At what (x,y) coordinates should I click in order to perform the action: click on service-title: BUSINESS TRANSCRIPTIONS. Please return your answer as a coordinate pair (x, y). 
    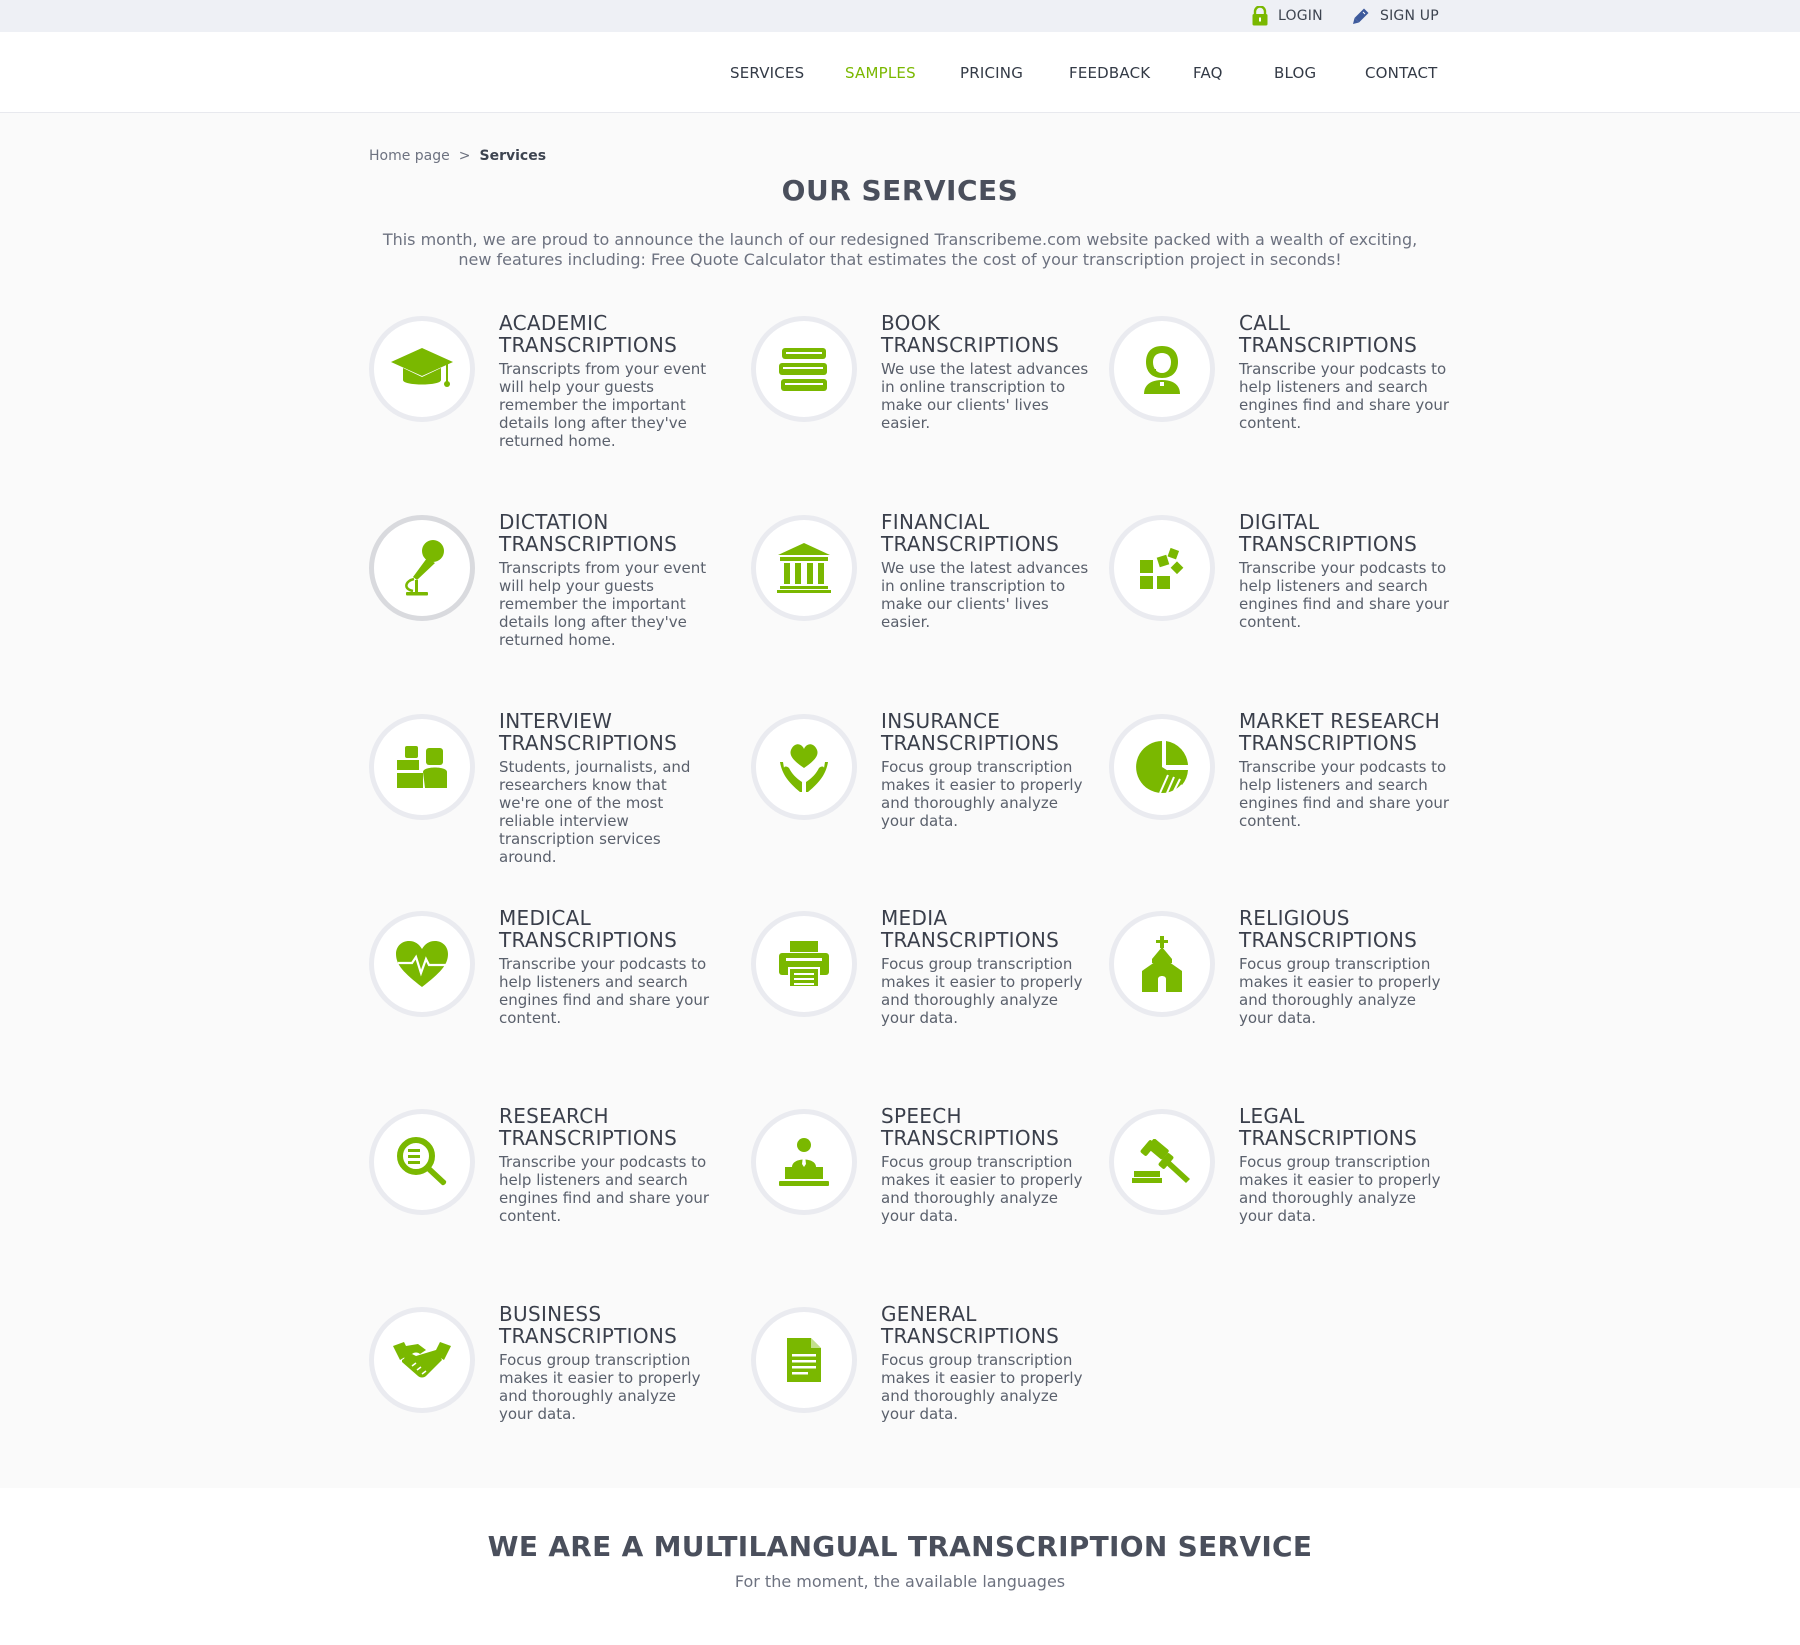
    Looking at the image, I should click on (588, 1325).